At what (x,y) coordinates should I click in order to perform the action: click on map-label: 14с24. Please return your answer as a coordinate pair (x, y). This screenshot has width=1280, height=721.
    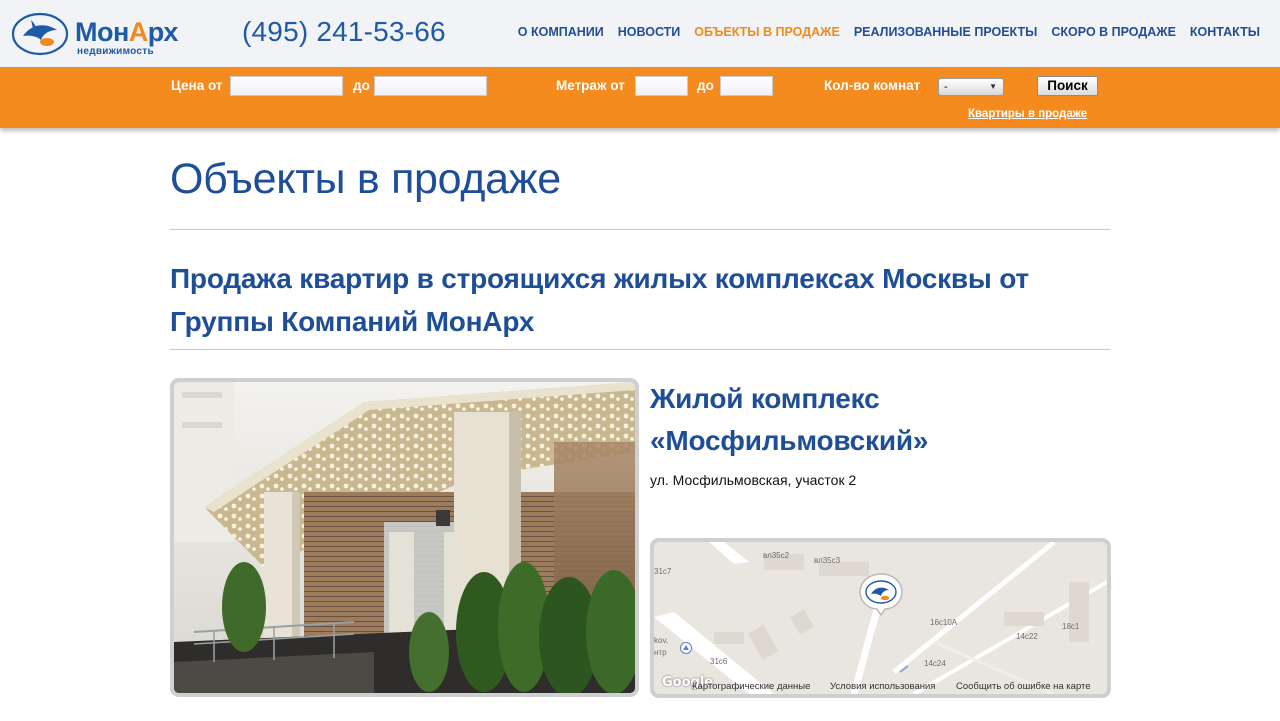
    Looking at the image, I should click on (935, 663).